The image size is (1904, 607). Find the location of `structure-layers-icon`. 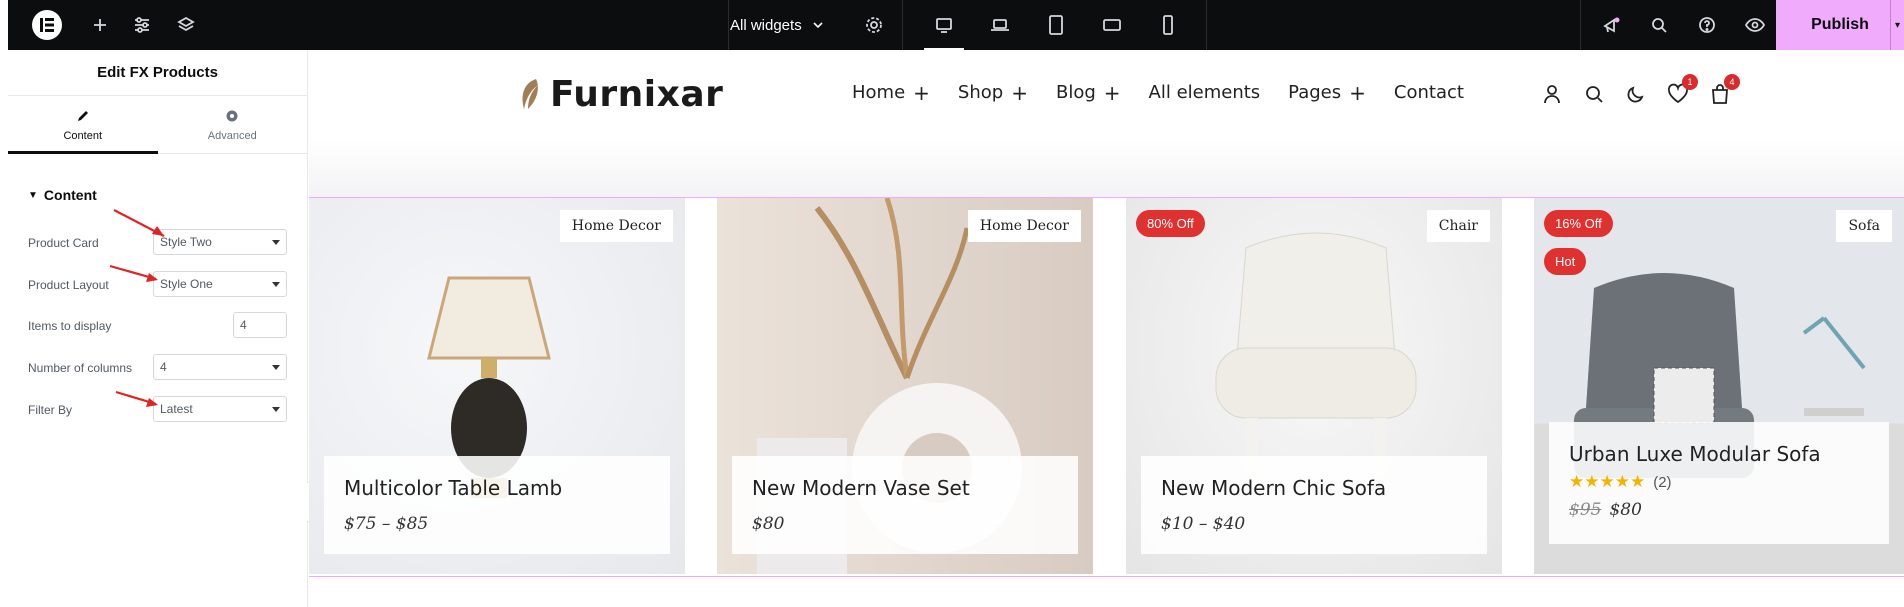

structure-layers-icon is located at coordinates (186, 25).